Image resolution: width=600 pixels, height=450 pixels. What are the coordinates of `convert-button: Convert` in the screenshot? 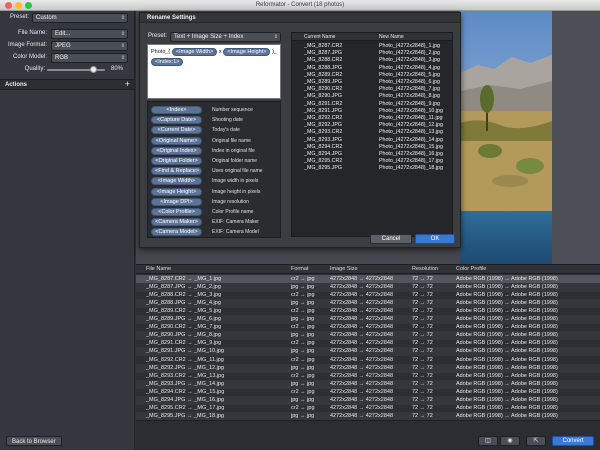 It's located at (573, 441).